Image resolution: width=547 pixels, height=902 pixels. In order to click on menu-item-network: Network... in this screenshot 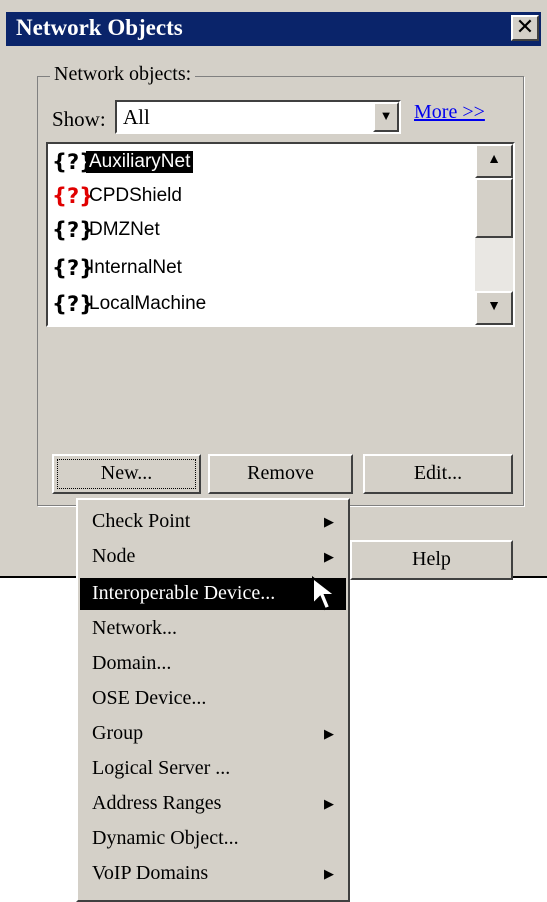, I will do `click(213, 629)`.